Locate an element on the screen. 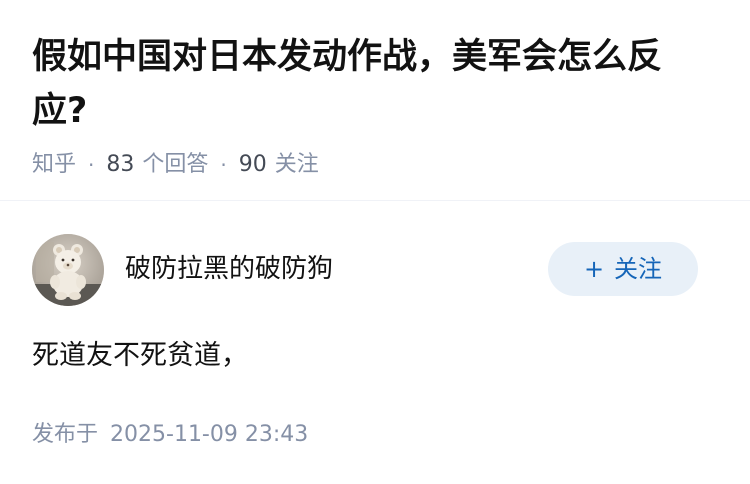 The width and height of the screenshot is (750, 484). publish-label: 发布于 is located at coordinates (65, 434).